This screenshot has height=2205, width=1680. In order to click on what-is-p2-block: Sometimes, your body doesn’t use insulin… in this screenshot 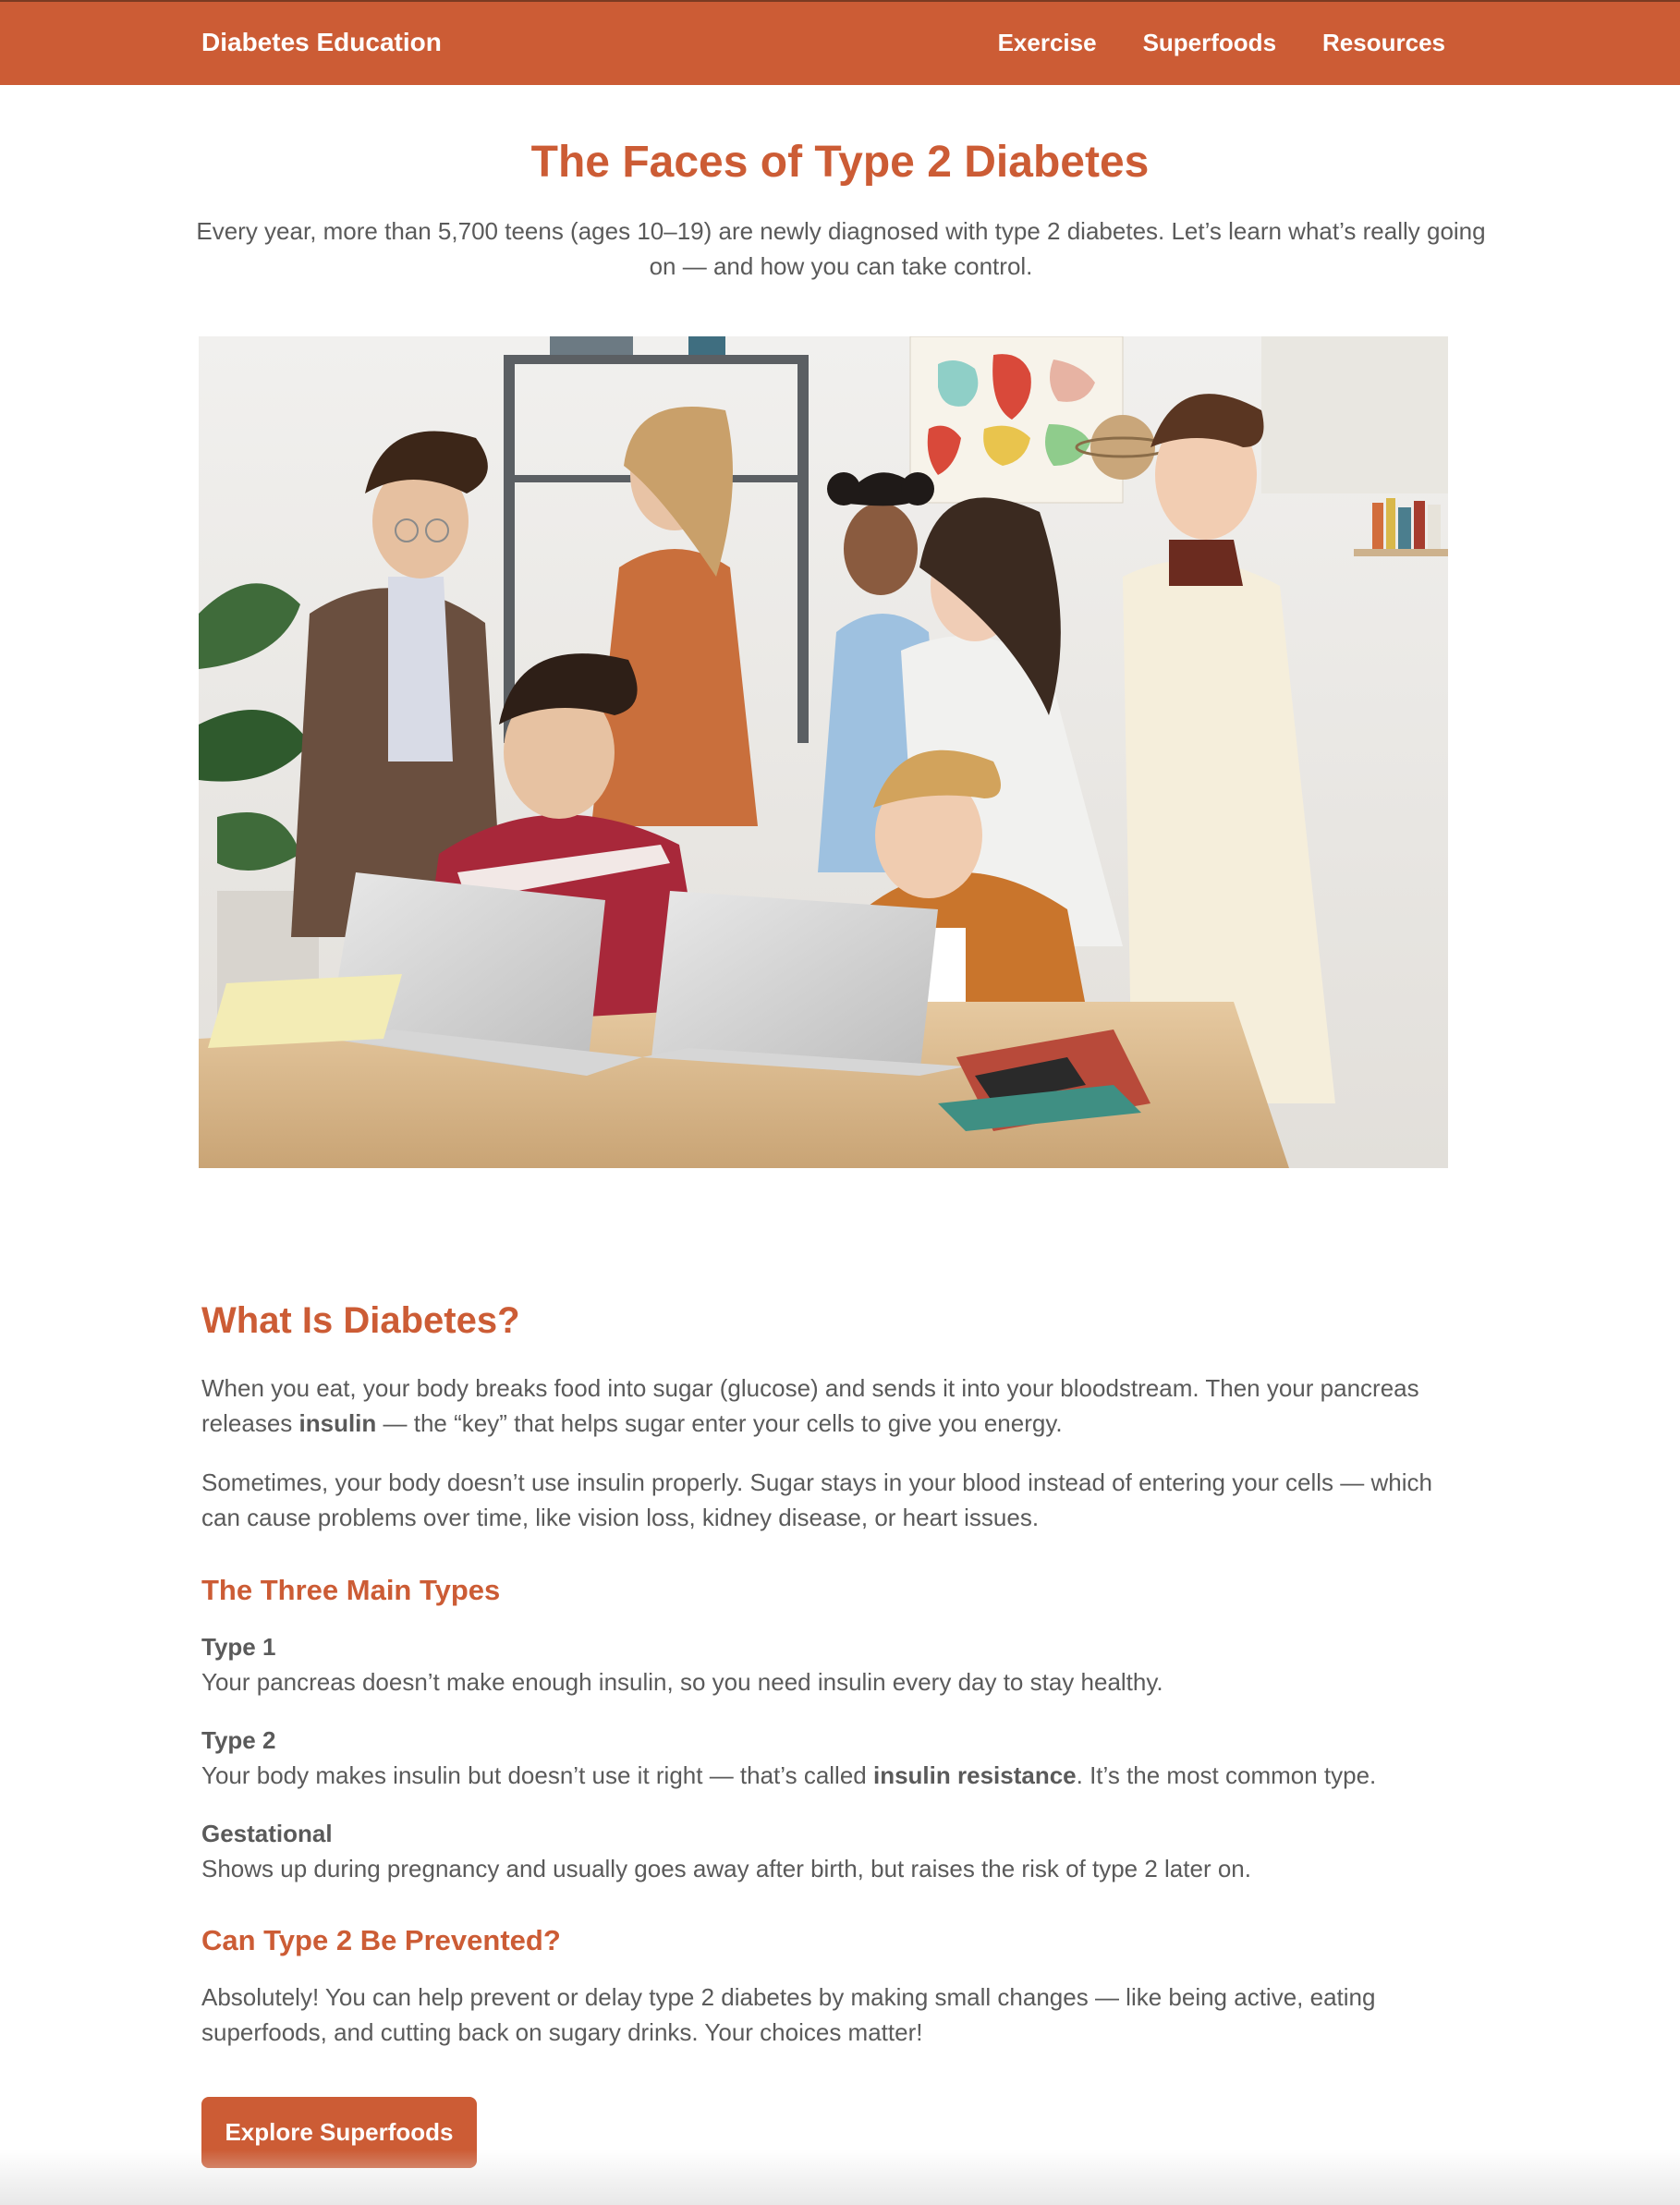, I will do `click(839, 1500)`.